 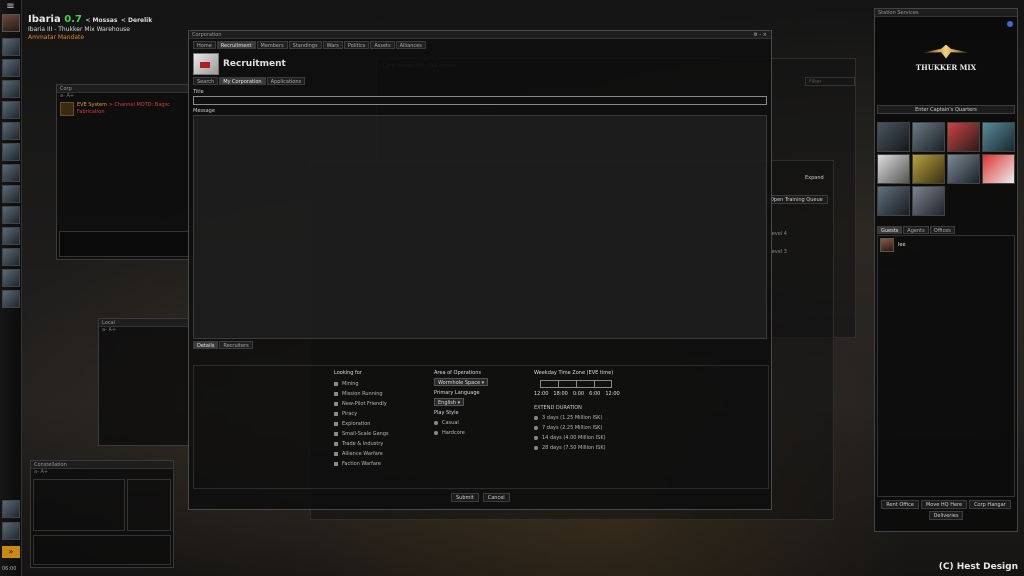 I want to click on station-services-title: Station Services, so click(x=946, y=13).